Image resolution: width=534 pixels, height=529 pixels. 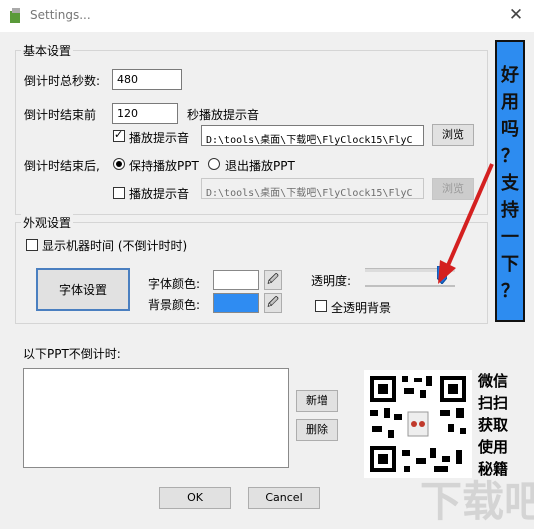 What do you see at coordinates (164, 166) in the screenshot?
I see `keep-ppt-label: 保持播放PPT` at bounding box center [164, 166].